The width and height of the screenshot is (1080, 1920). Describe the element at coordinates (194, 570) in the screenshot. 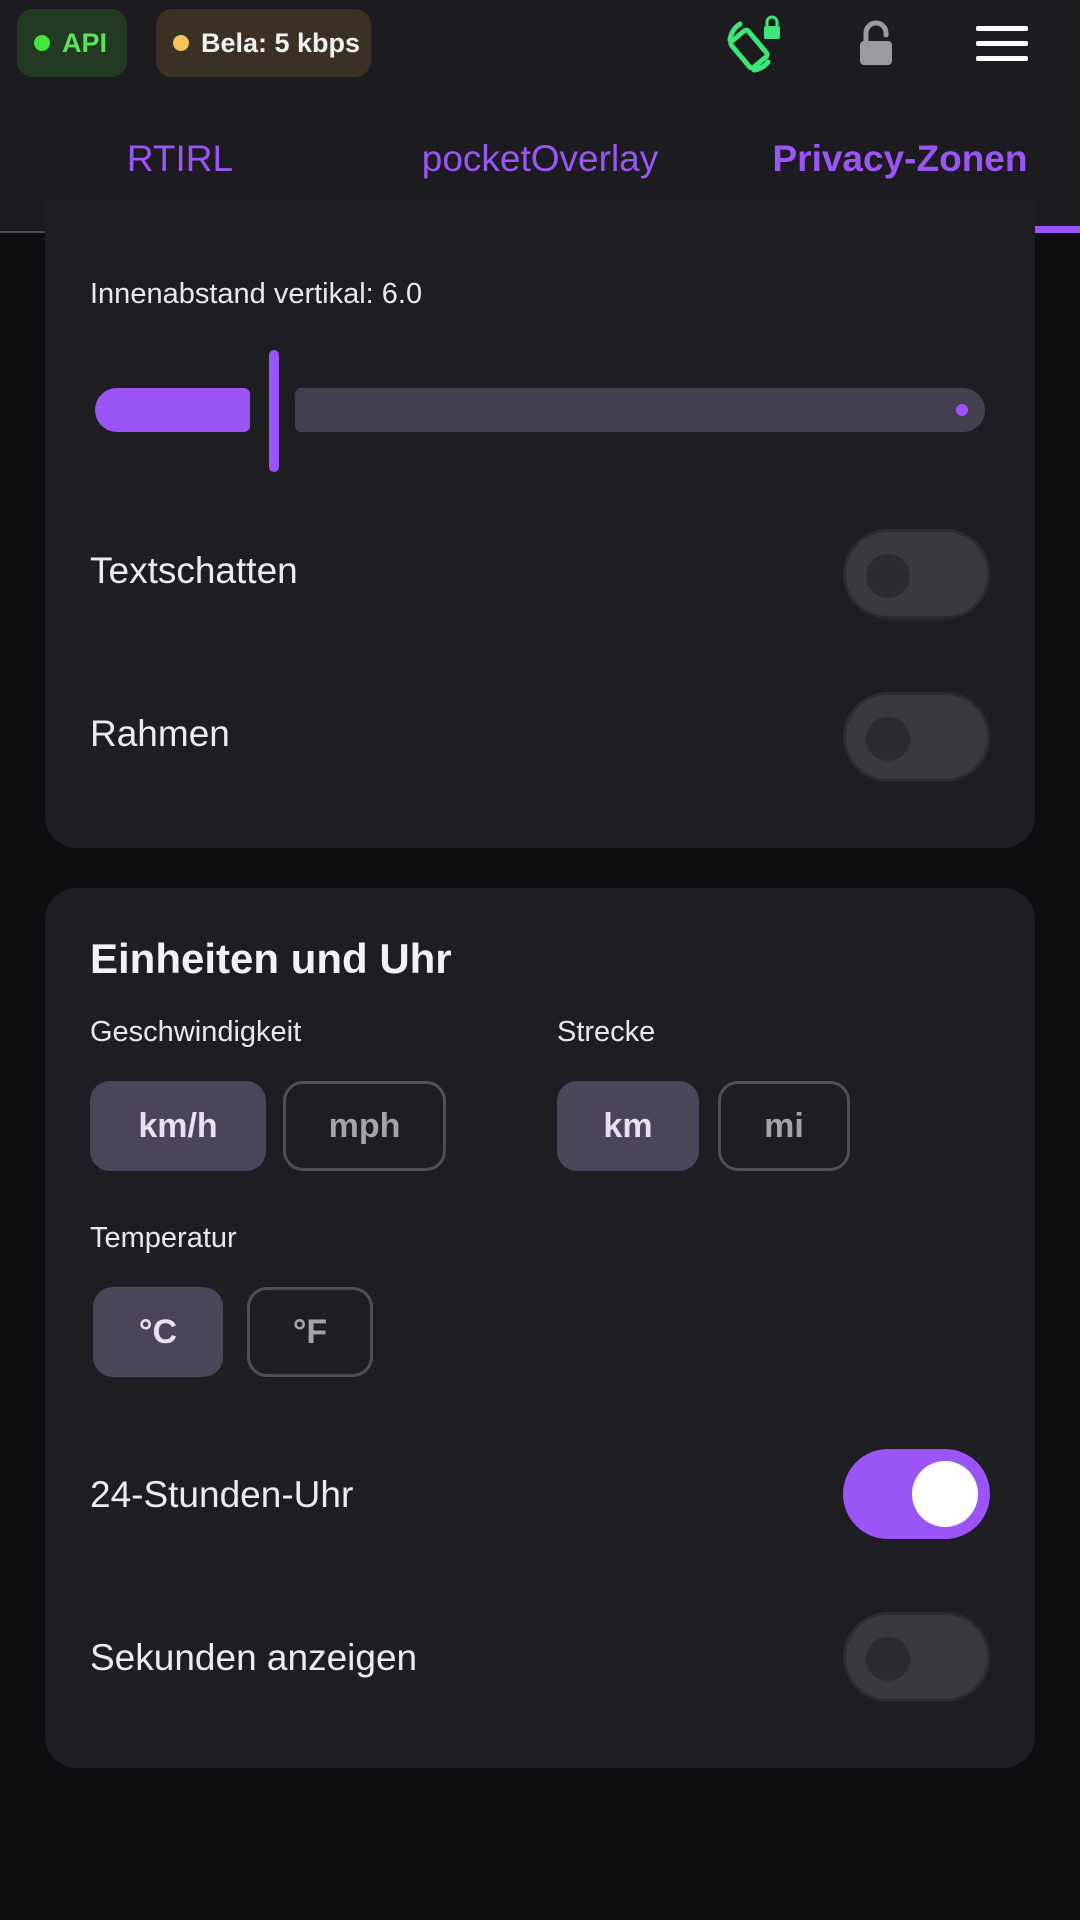

I see `text-shadow-label: Textschatten` at that location.